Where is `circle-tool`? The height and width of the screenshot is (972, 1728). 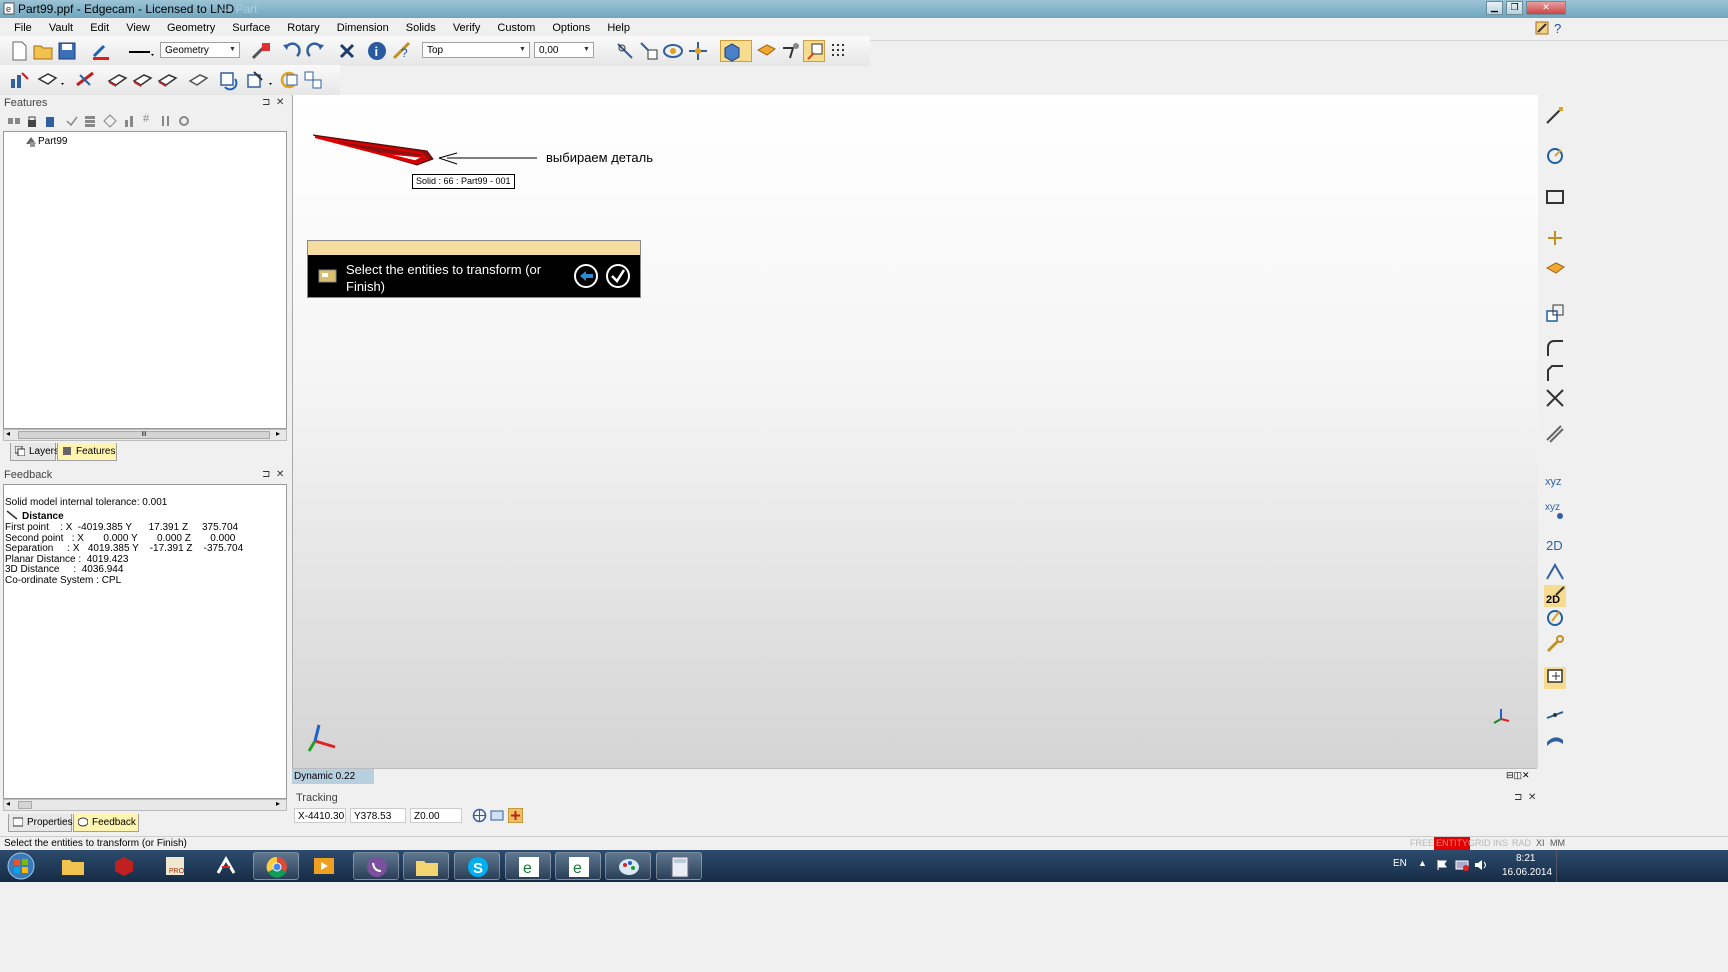
circle-tool is located at coordinates (1555, 156).